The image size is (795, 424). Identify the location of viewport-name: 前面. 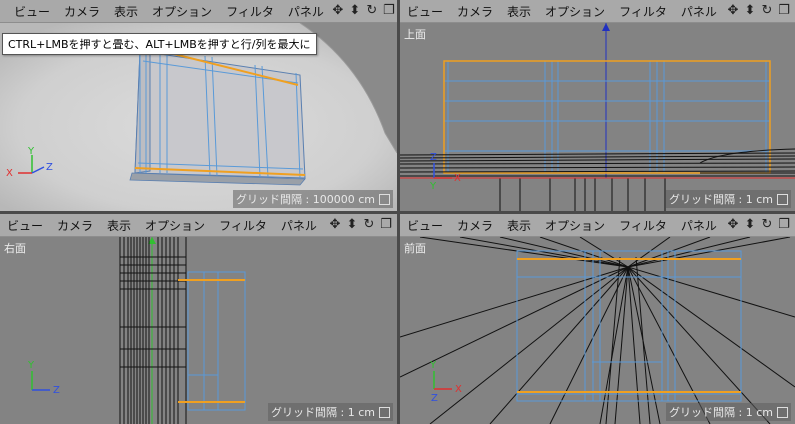
(415, 248).